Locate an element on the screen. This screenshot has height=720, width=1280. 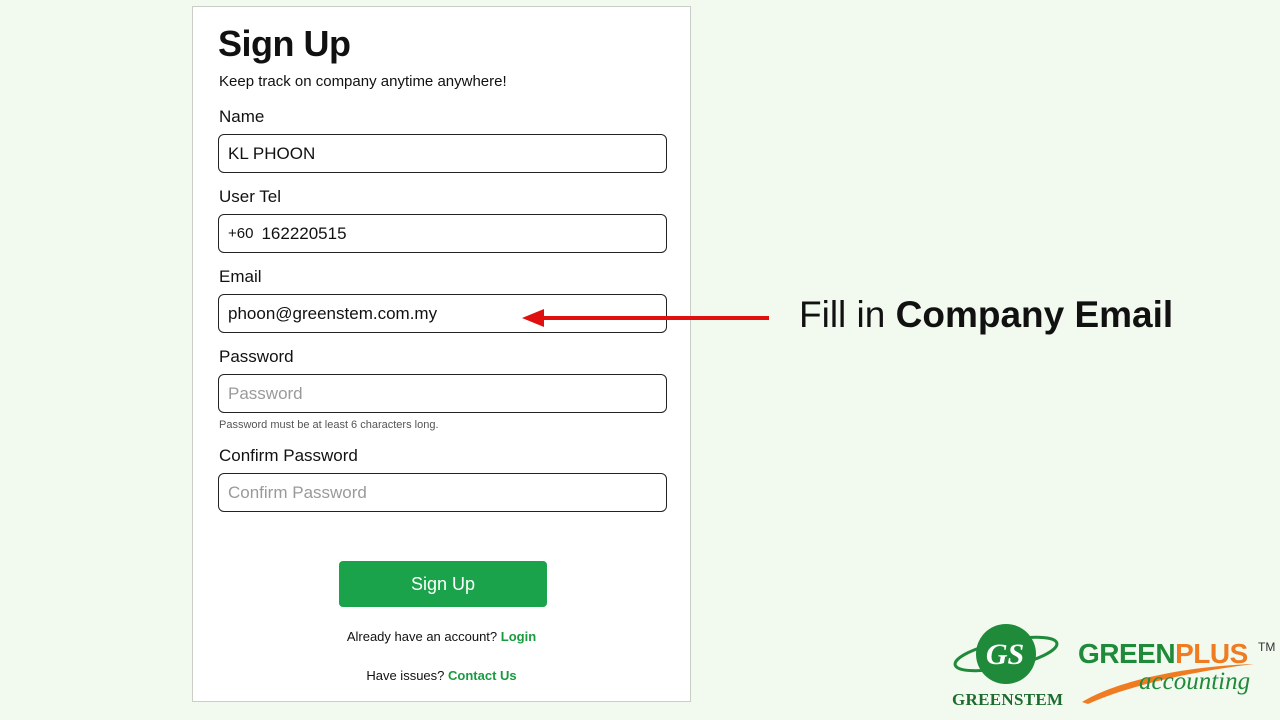
greenplus-subtitle: accounting is located at coordinates (1195, 681).